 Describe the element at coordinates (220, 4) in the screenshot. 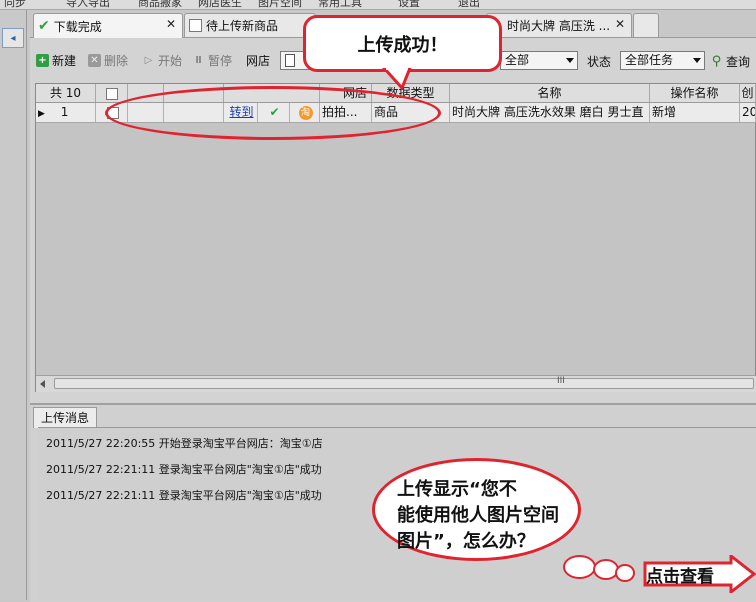

I see `menu-item: 网店医生` at that location.